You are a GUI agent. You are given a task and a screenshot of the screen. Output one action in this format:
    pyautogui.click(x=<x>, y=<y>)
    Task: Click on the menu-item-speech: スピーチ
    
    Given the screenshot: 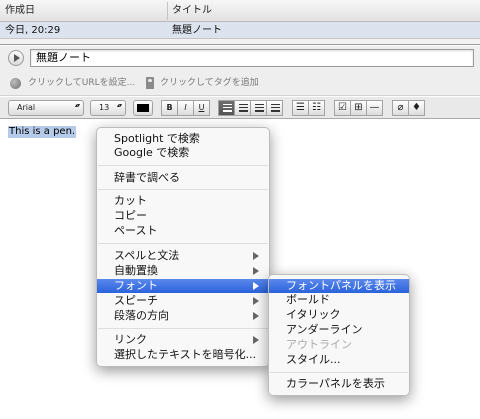 What is the action you would take?
    pyautogui.click(x=183, y=301)
    